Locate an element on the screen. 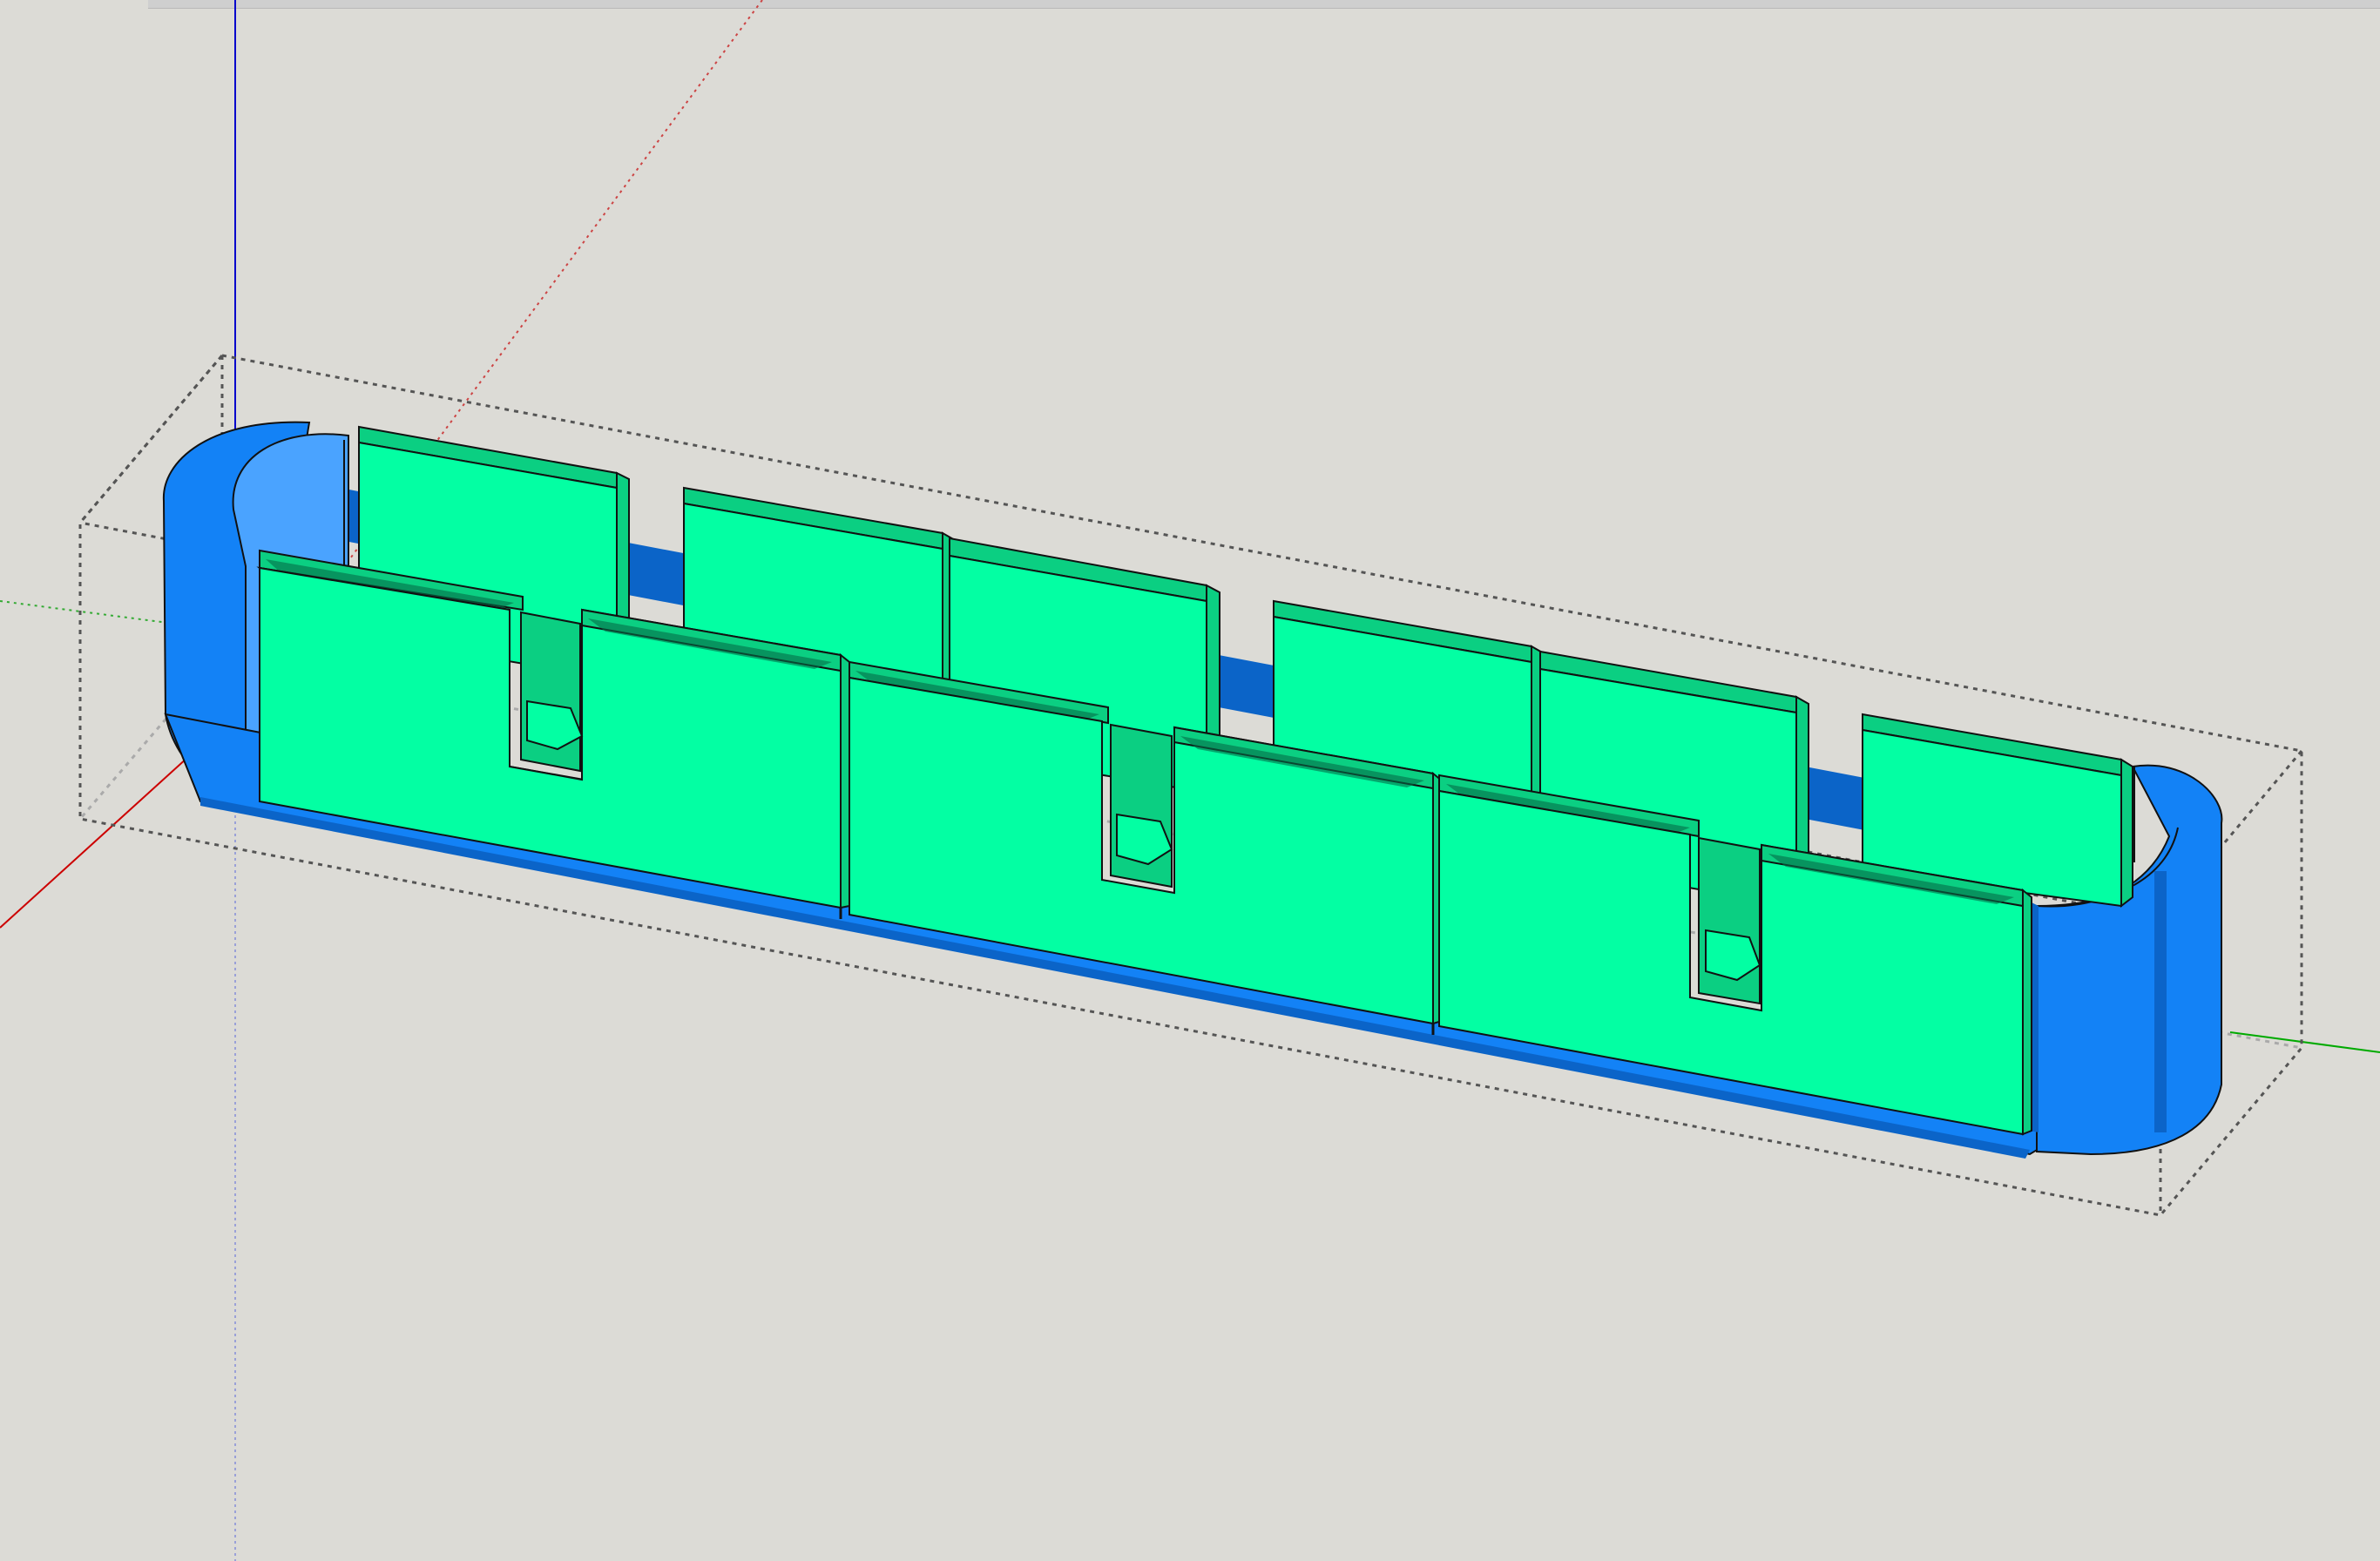 This screenshot has height=1561, width=2380. axis-green-icon is located at coordinates (2304, 1042).